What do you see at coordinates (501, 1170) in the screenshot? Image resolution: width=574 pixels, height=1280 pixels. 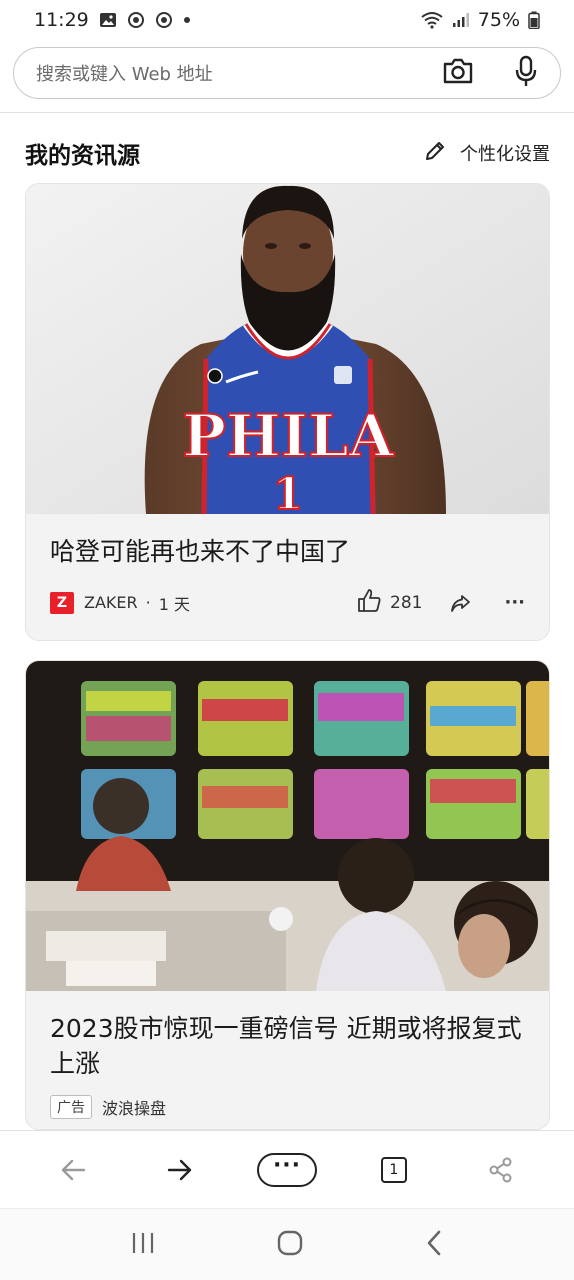 I see `share-page-icon` at bounding box center [501, 1170].